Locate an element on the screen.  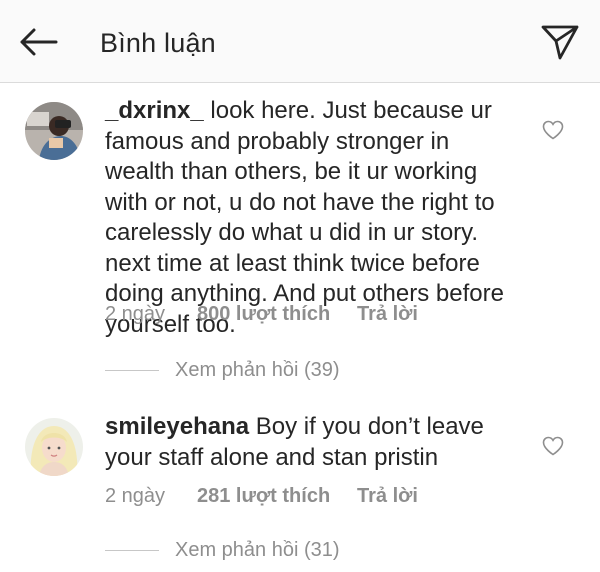
view-replies-label: Xem phản hồi (31) is located at coordinates (257, 550).